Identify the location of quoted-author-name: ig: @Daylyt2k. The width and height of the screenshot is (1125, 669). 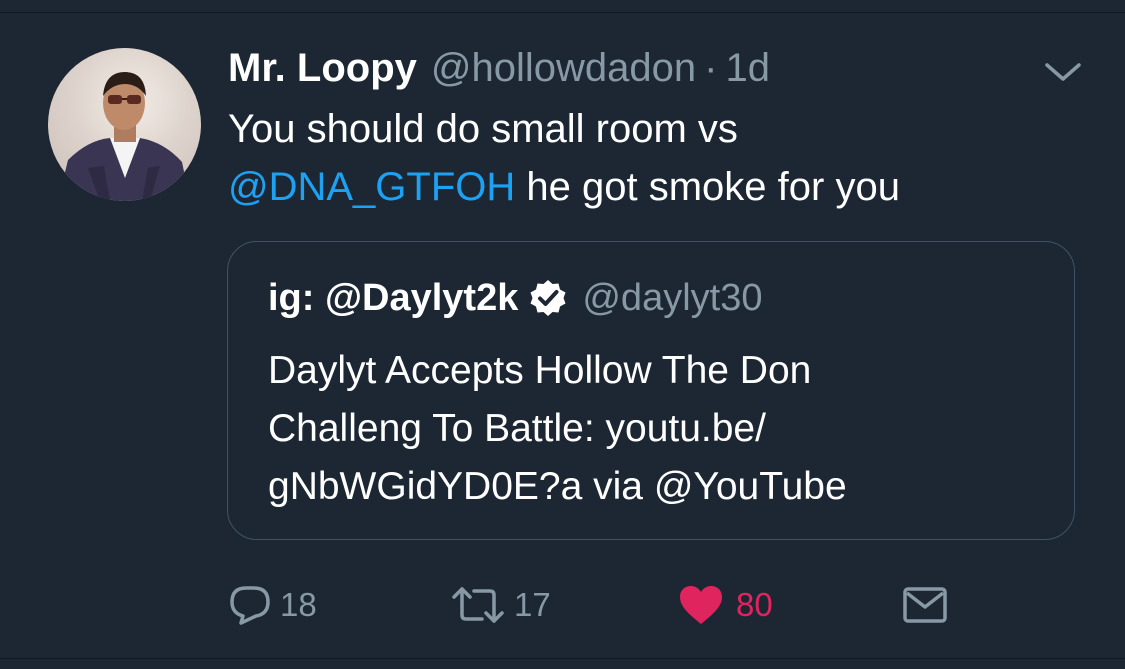
(393, 298).